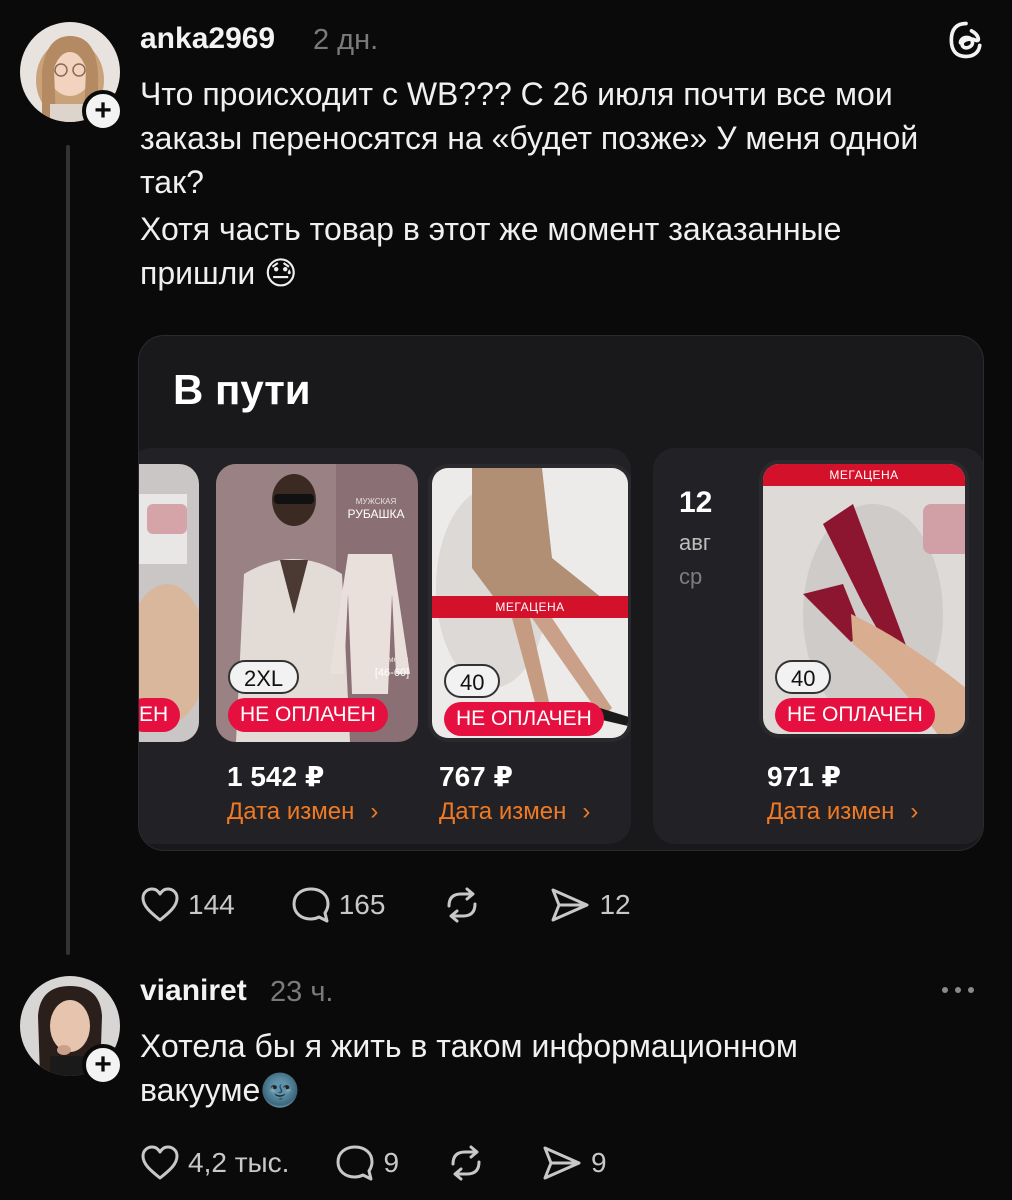  Describe the element at coordinates (346, 40) in the screenshot. I see `post-time: 2 дн.` at that location.